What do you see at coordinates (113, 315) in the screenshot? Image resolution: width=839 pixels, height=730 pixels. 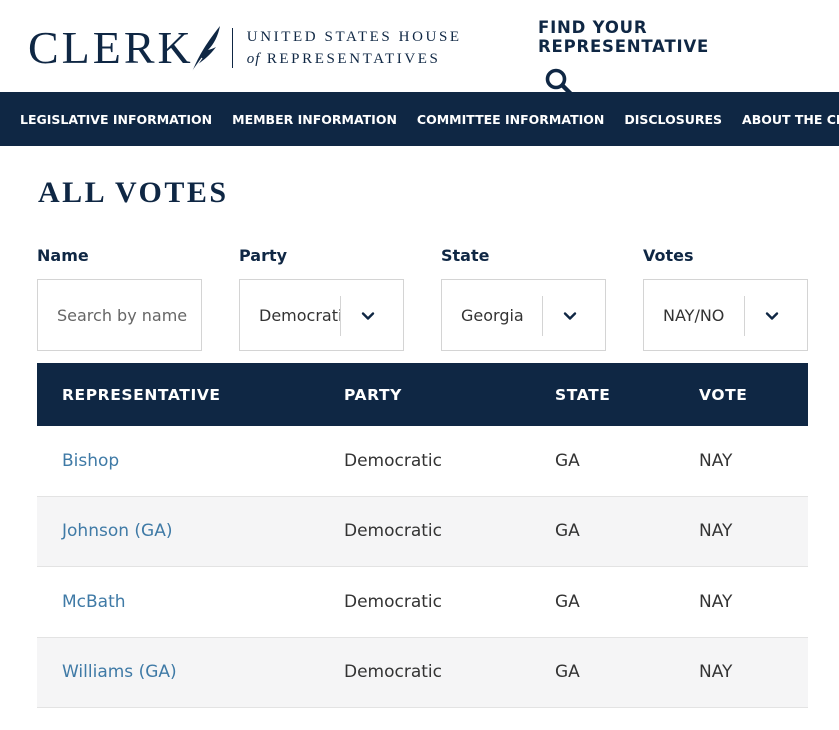 I see `name-search-input` at bounding box center [113, 315].